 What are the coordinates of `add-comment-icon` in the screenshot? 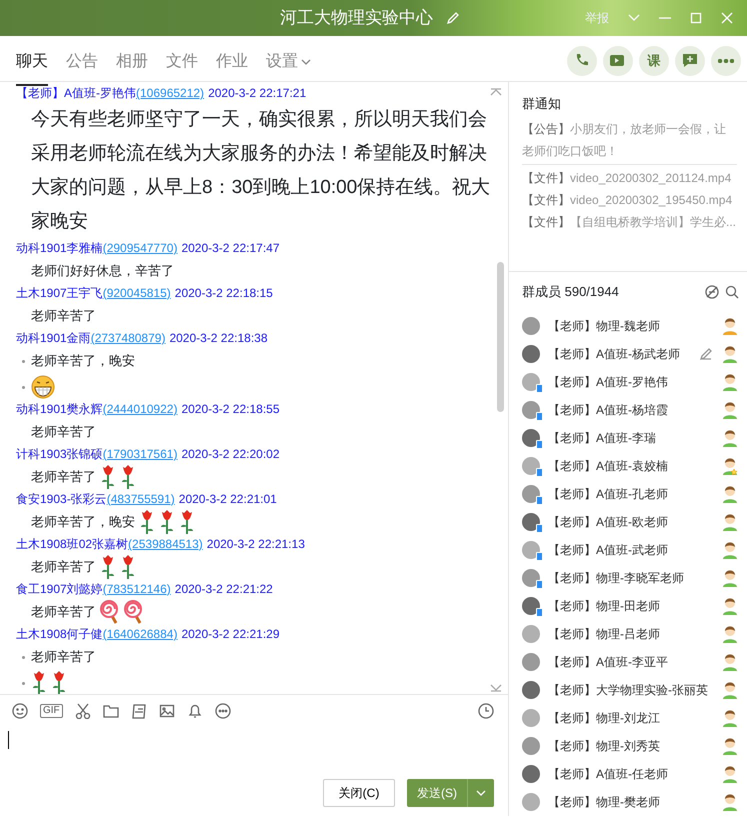 It's located at (690, 61).